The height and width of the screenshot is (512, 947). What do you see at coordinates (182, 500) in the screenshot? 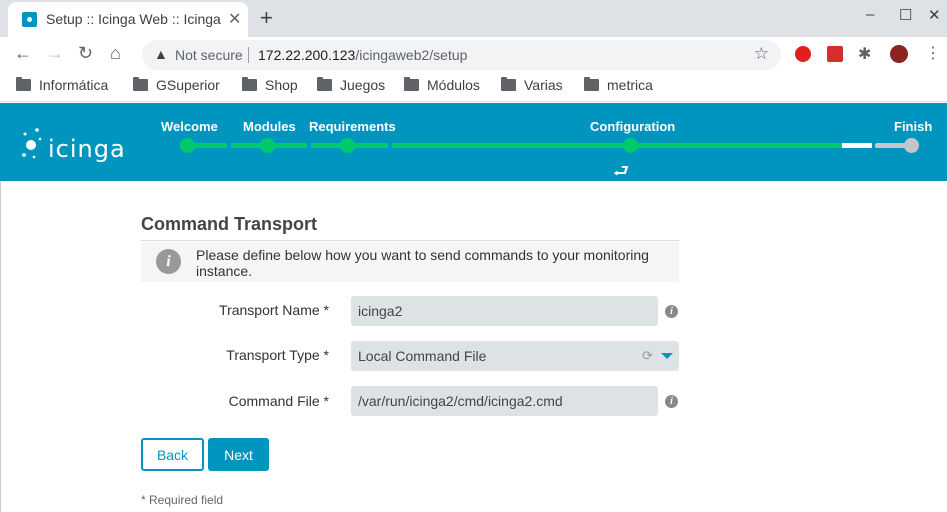
I see `required-field-note: * Required field` at bounding box center [182, 500].